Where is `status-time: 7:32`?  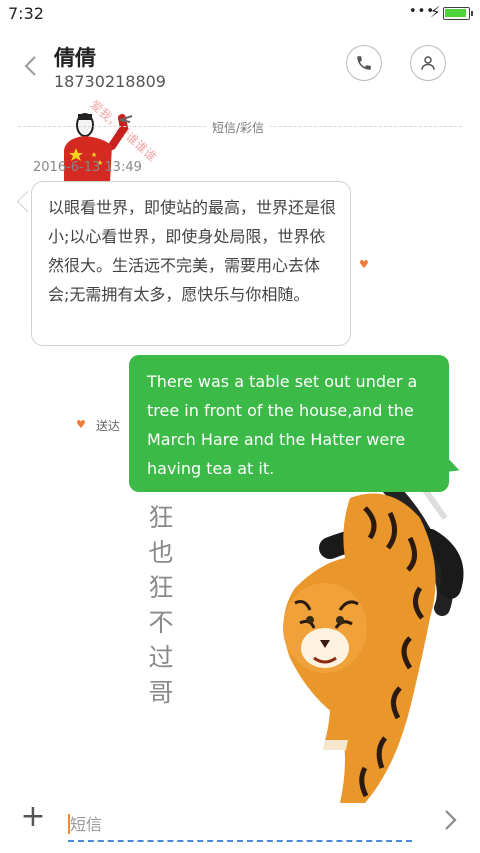 status-time: 7:32 is located at coordinates (26, 13).